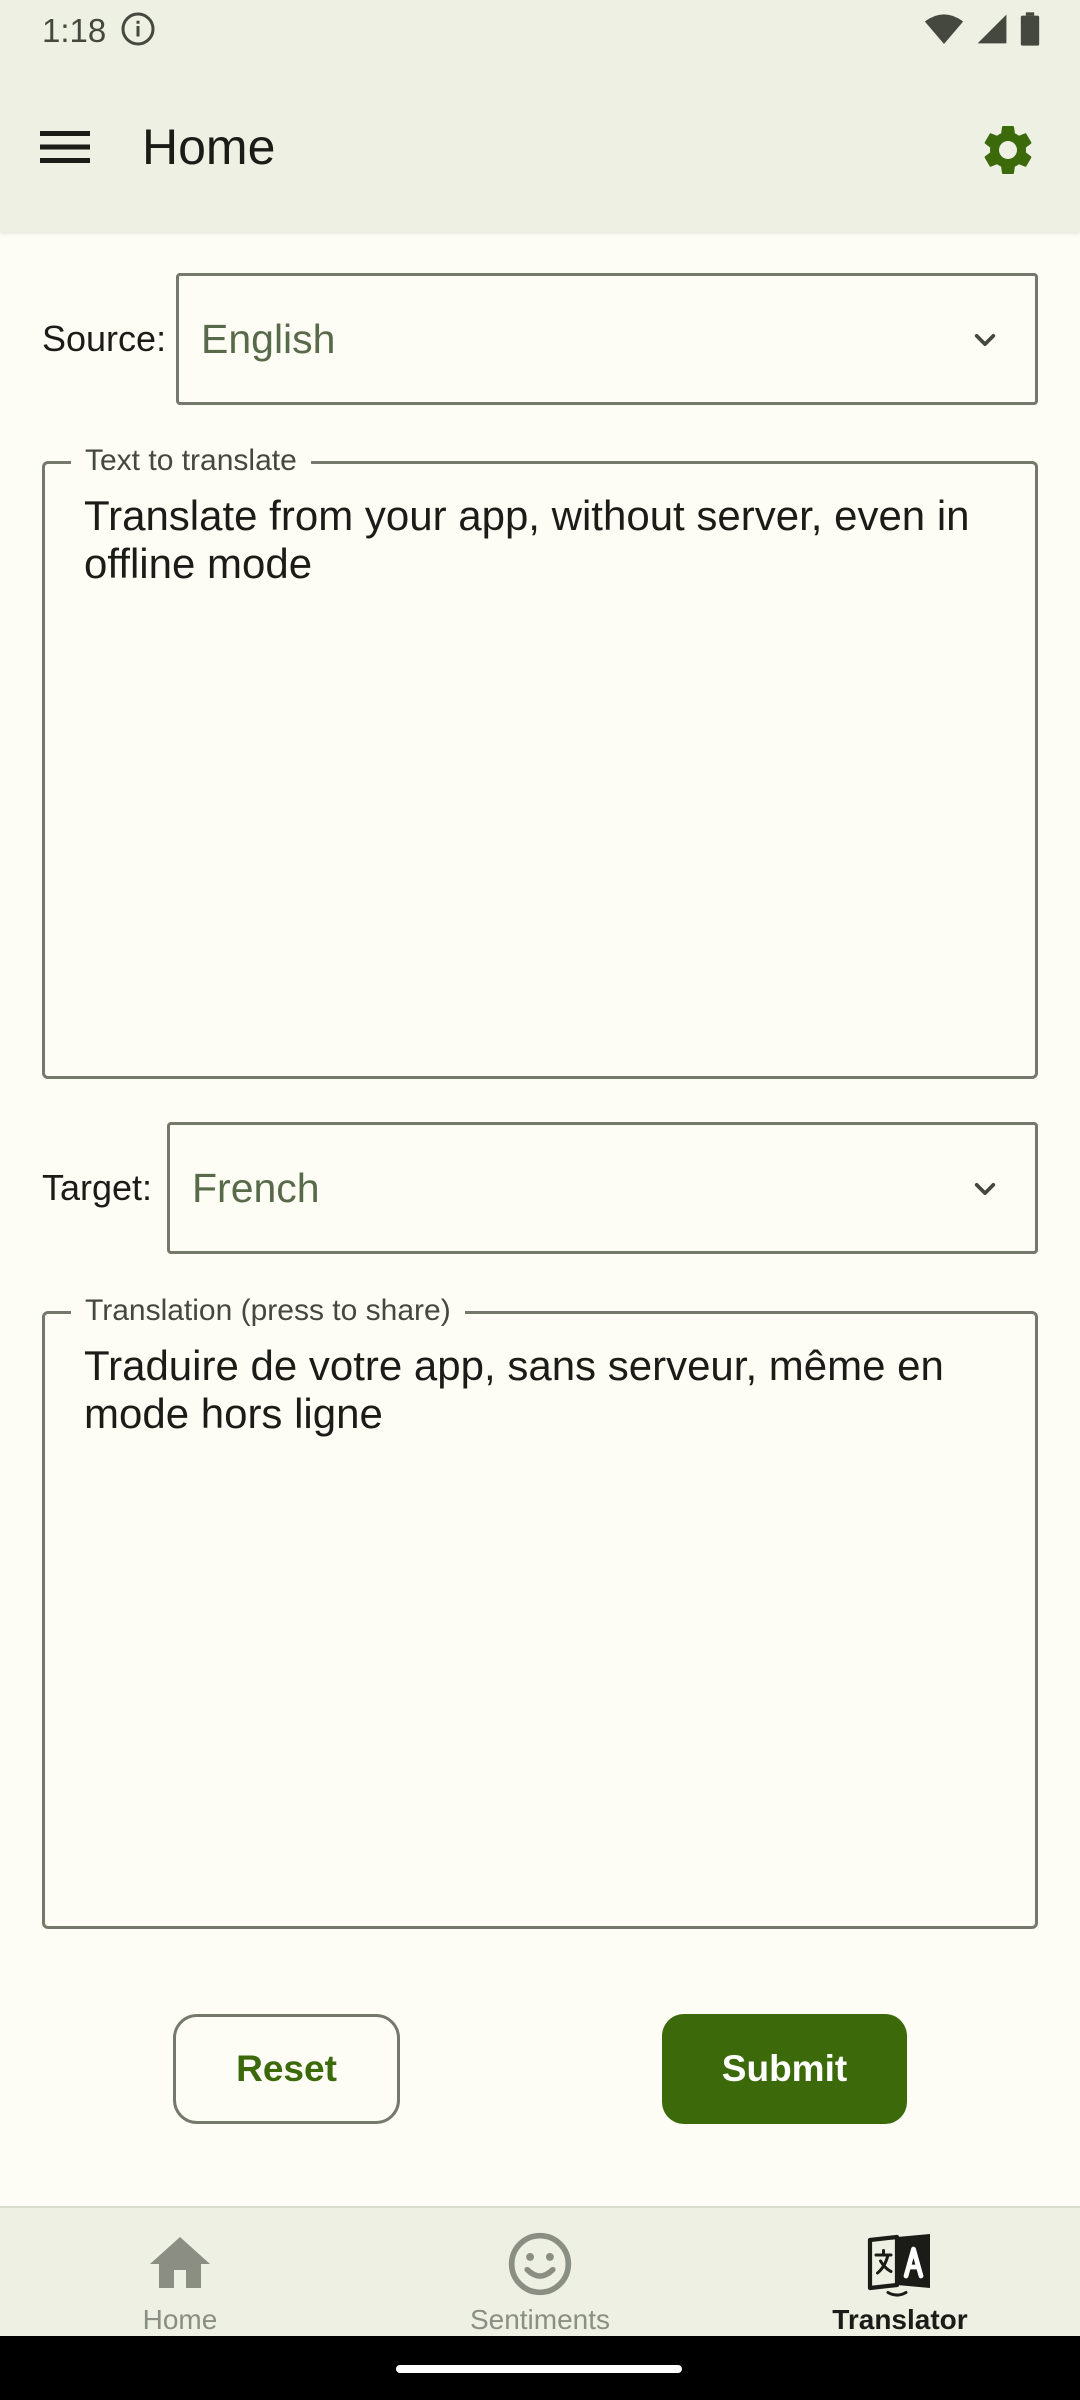 This screenshot has width=1080, height=2400. I want to click on reset-button: Reset, so click(286, 2069).